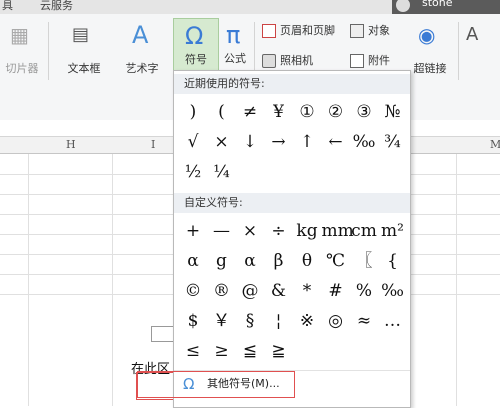 Image resolution: width=500 pixels, height=408 pixels. What do you see at coordinates (393, 142) in the screenshot?
I see `symbol-cell: ¾` at bounding box center [393, 142].